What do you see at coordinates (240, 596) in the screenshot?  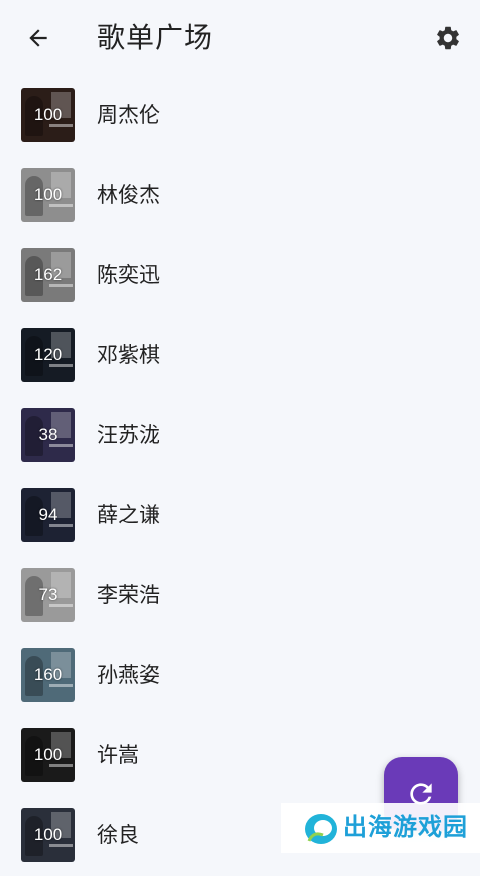 I see `list-item: 73 李荣浩` at bounding box center [240, 596].